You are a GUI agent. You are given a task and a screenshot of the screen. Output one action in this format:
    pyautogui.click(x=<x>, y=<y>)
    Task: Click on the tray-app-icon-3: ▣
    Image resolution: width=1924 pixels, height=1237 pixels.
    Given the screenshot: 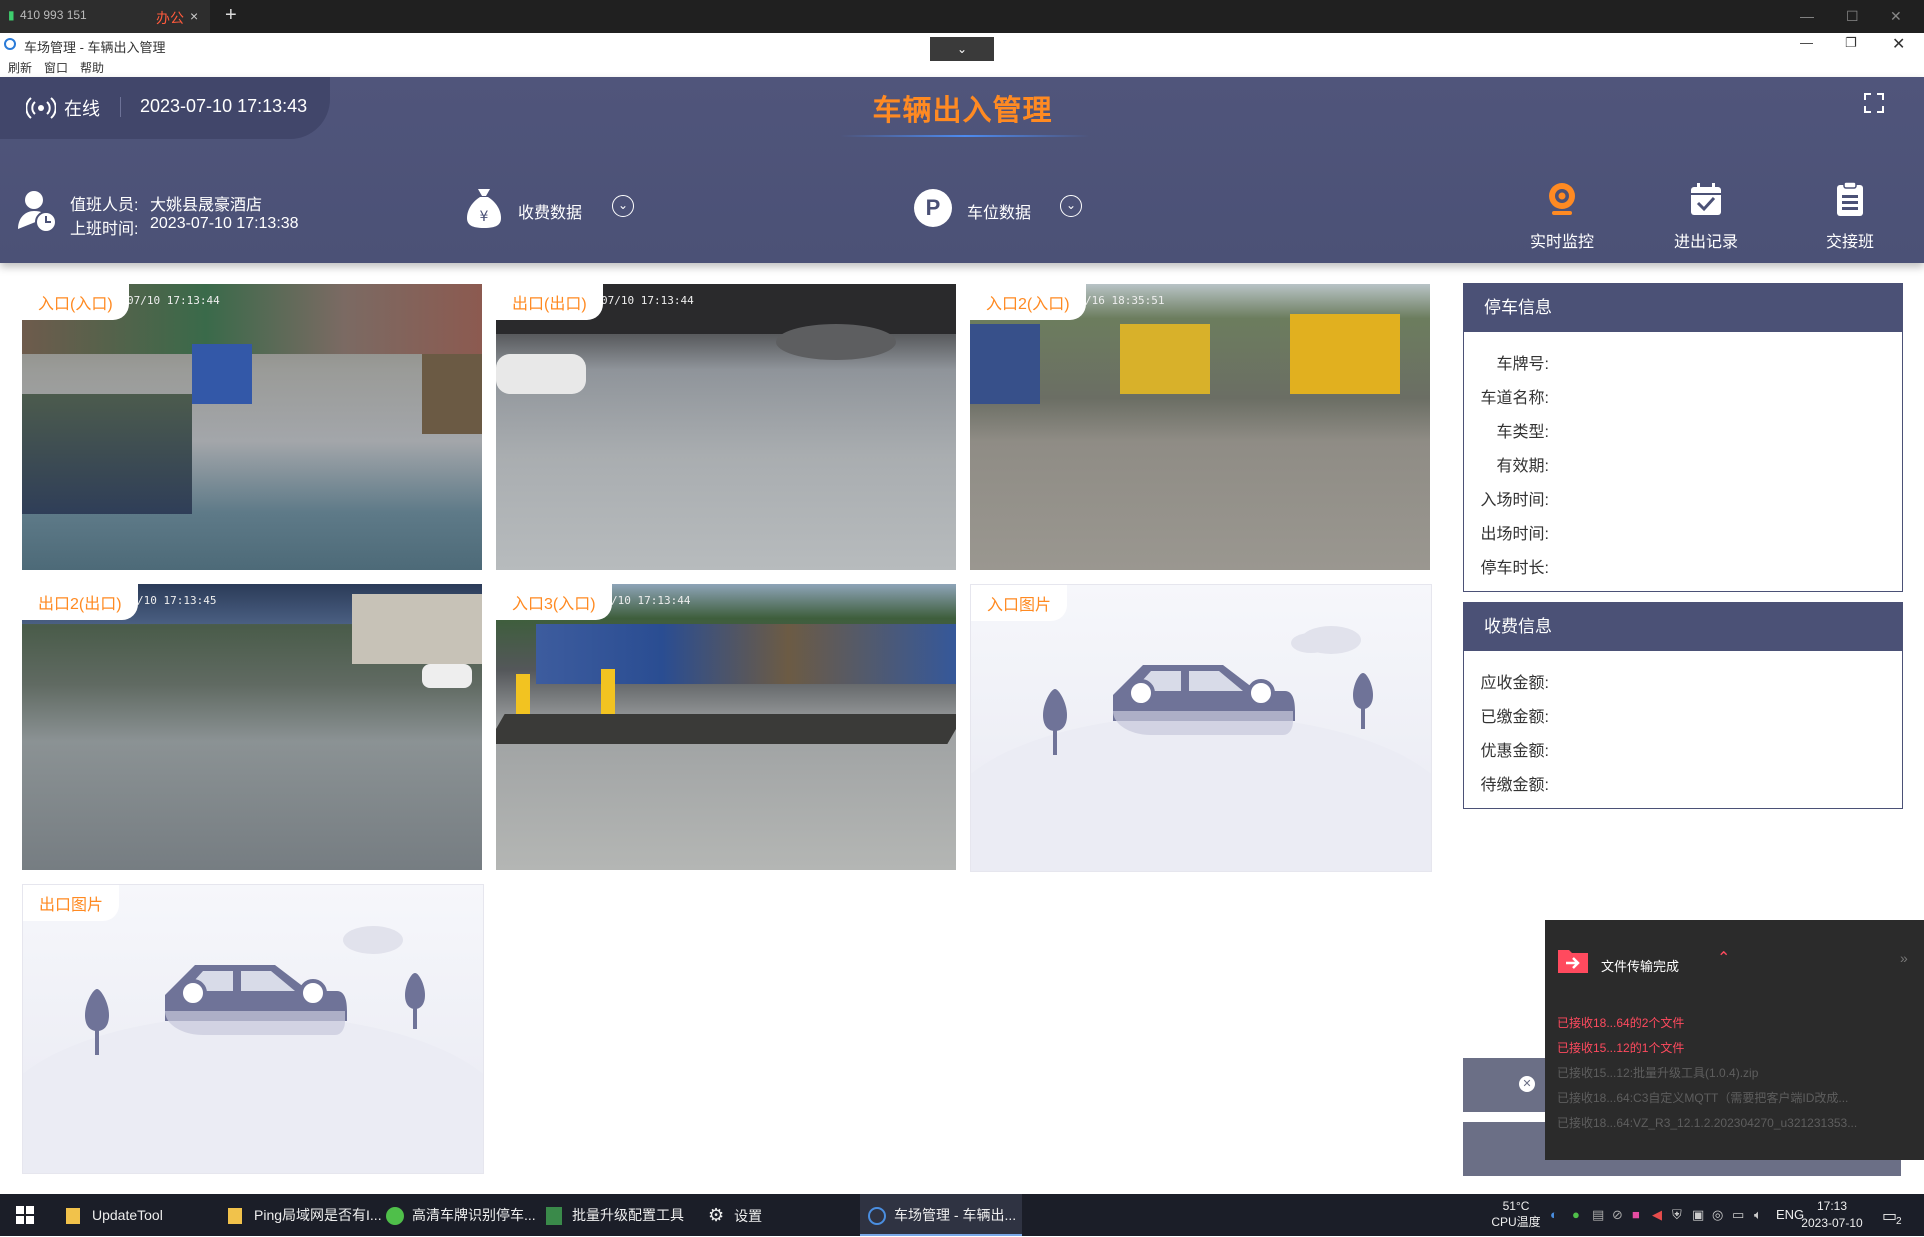 What is the action you would take?
    pyautogui.click(x=1698, y=1215)
    